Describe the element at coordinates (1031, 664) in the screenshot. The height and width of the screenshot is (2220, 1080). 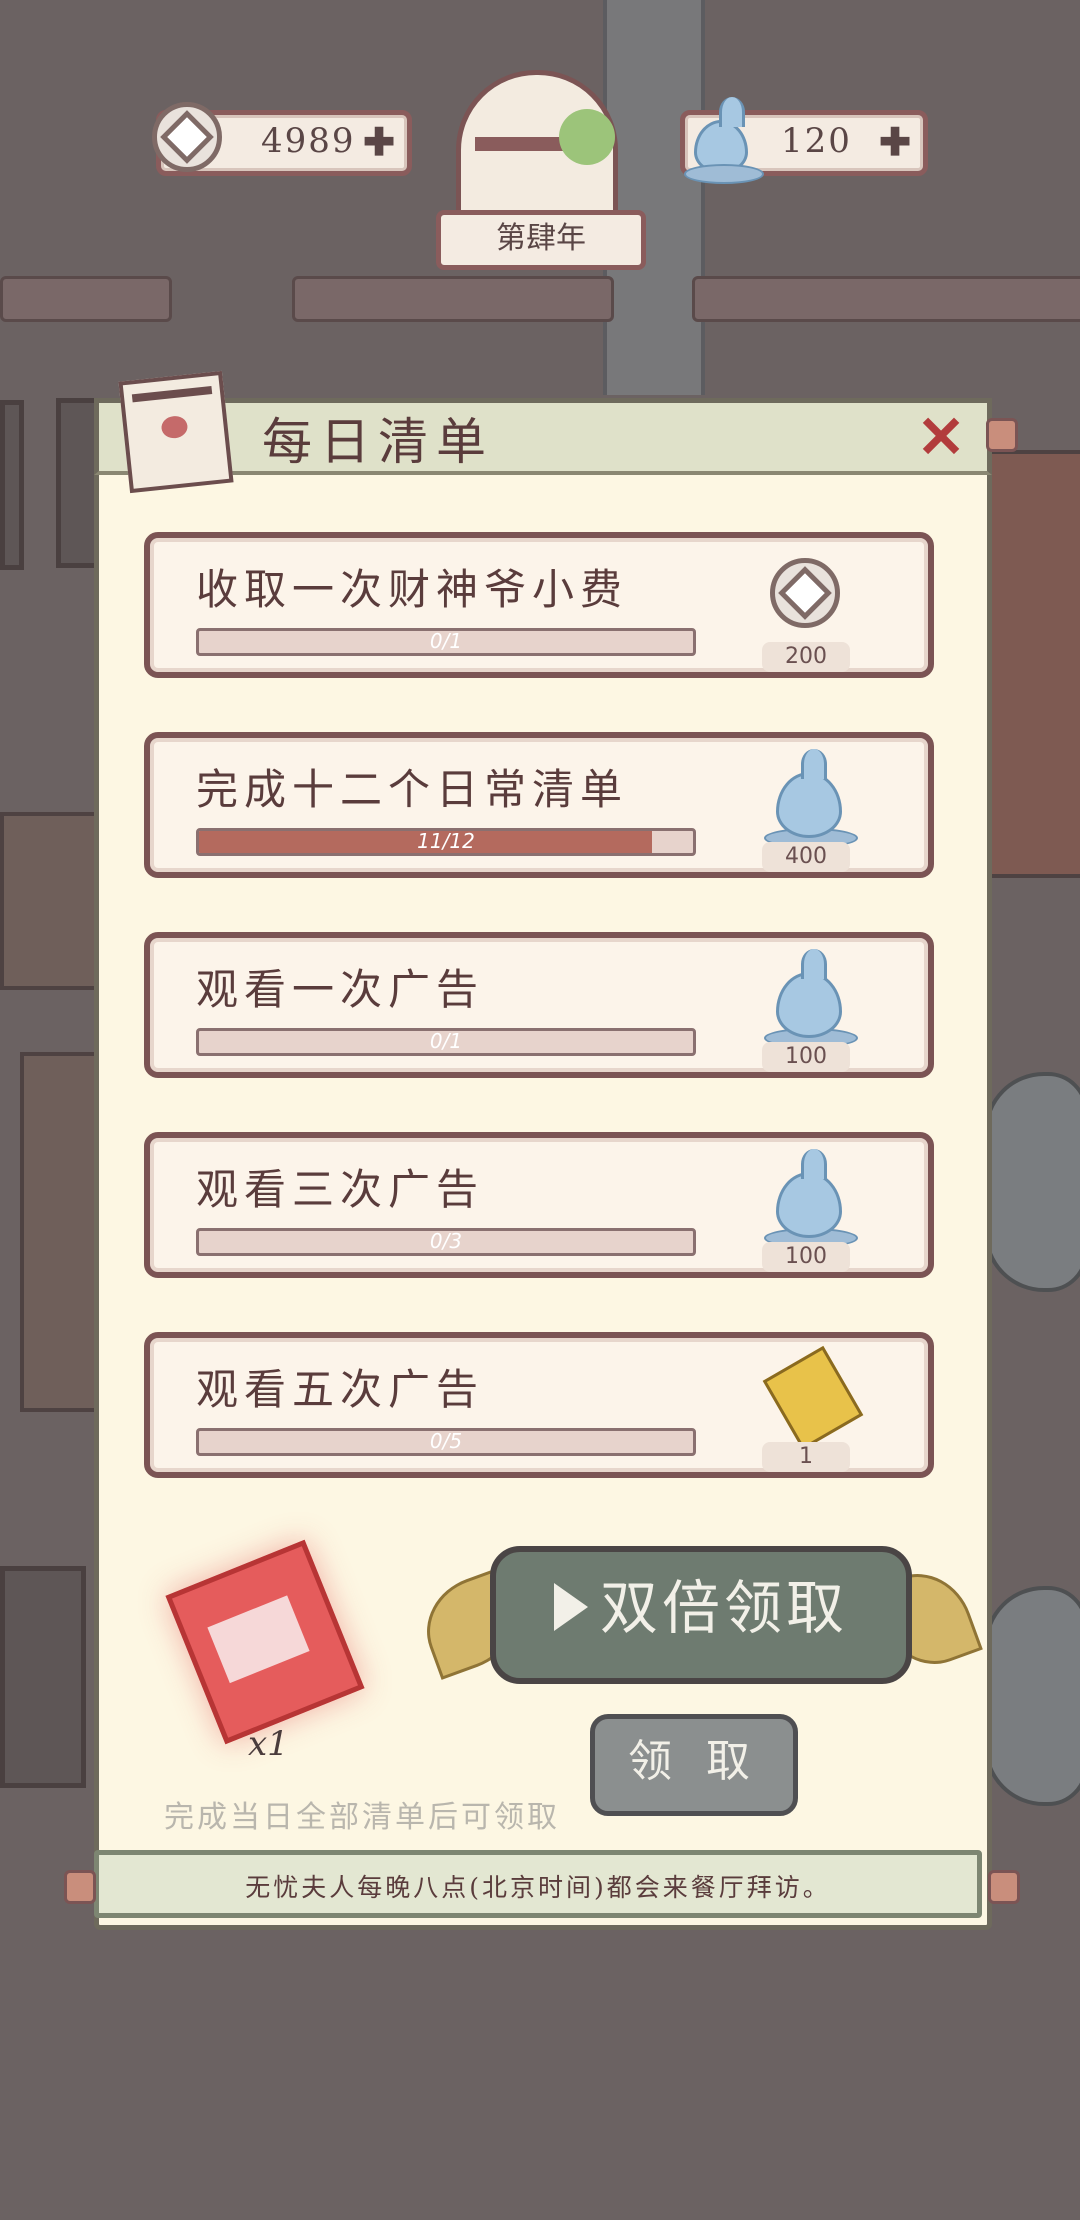
I see `side-door` at that location.